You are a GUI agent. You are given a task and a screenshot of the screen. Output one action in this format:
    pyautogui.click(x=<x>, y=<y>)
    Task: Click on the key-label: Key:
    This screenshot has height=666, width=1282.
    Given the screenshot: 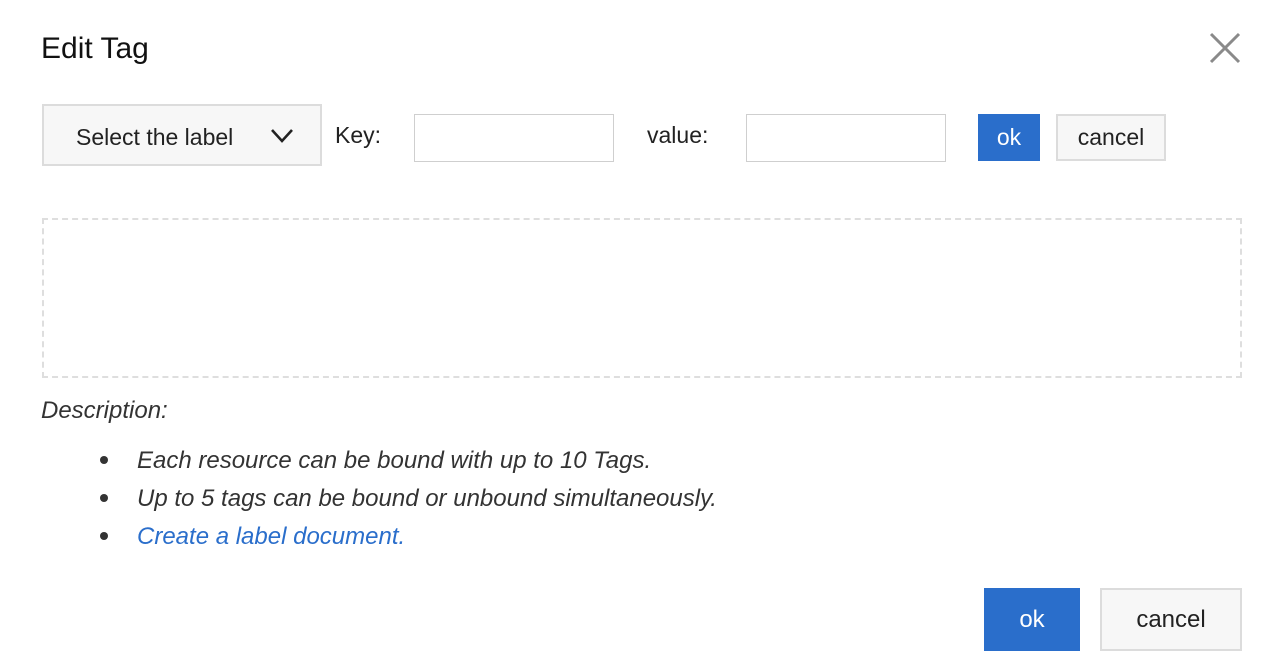 What is the action you would take?
    pyautogui.click(x=358, y=135)
    